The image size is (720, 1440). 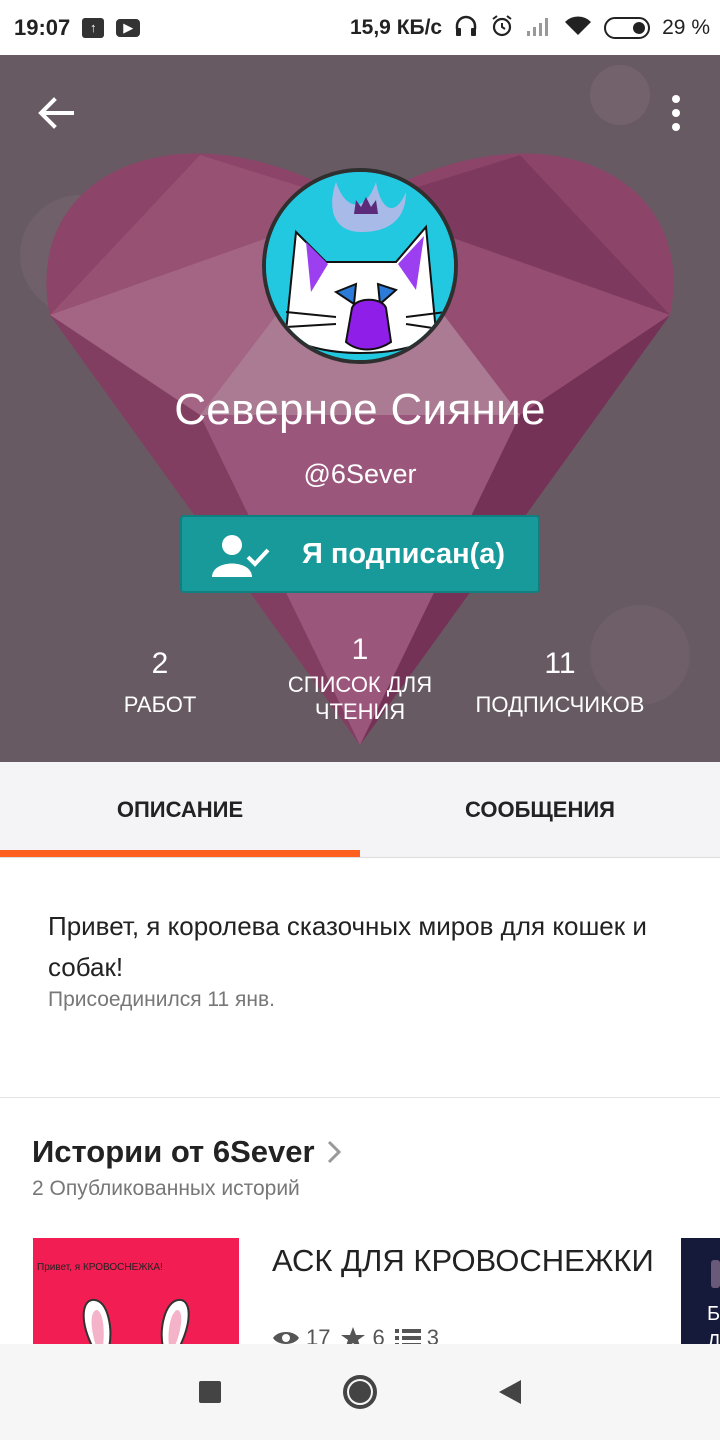 What do you see at coordinates (128, 27) in the screenshot?
I see `youtube-icon: ▶` at bounding box center [128, 27].